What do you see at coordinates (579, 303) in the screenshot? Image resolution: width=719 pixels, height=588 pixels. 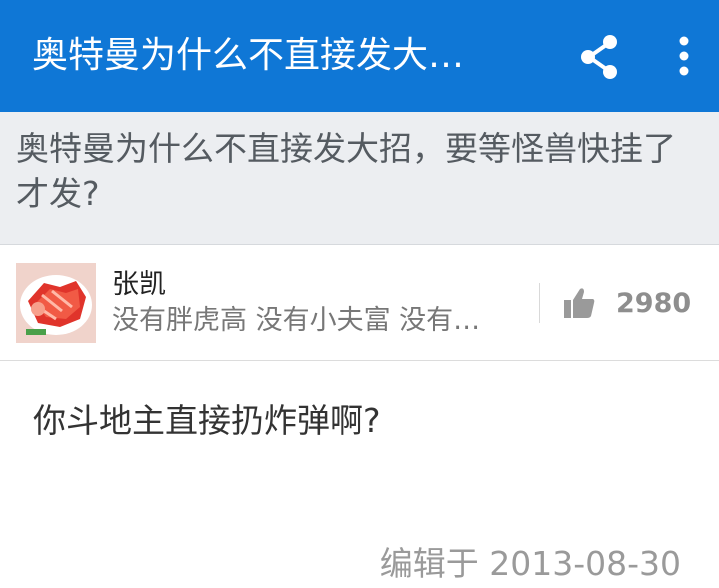 I see `thumbs-up-icon` at bounding box center [579, 303].